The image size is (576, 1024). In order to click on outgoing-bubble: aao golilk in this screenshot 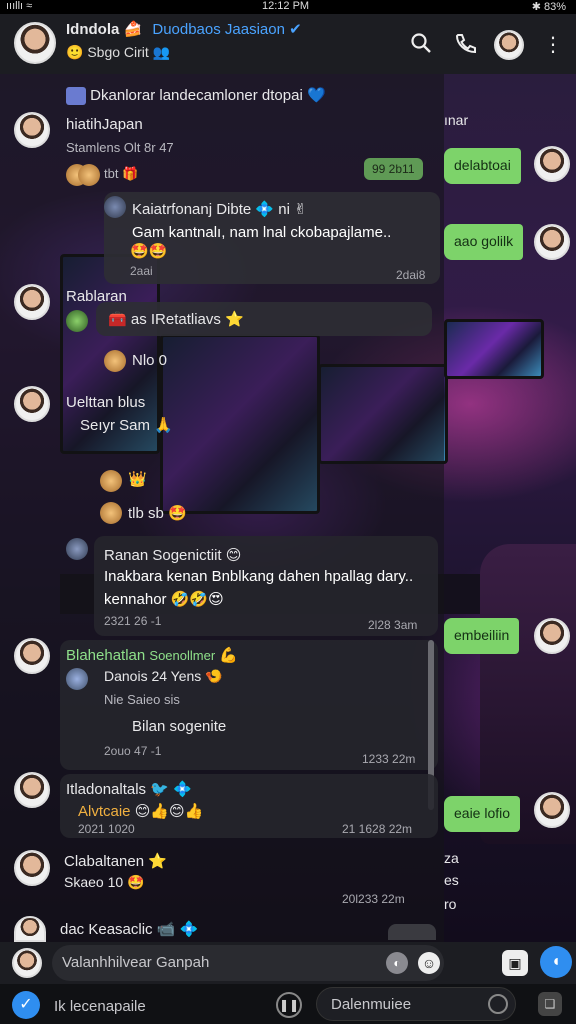, I will do `click(484, 242)`.